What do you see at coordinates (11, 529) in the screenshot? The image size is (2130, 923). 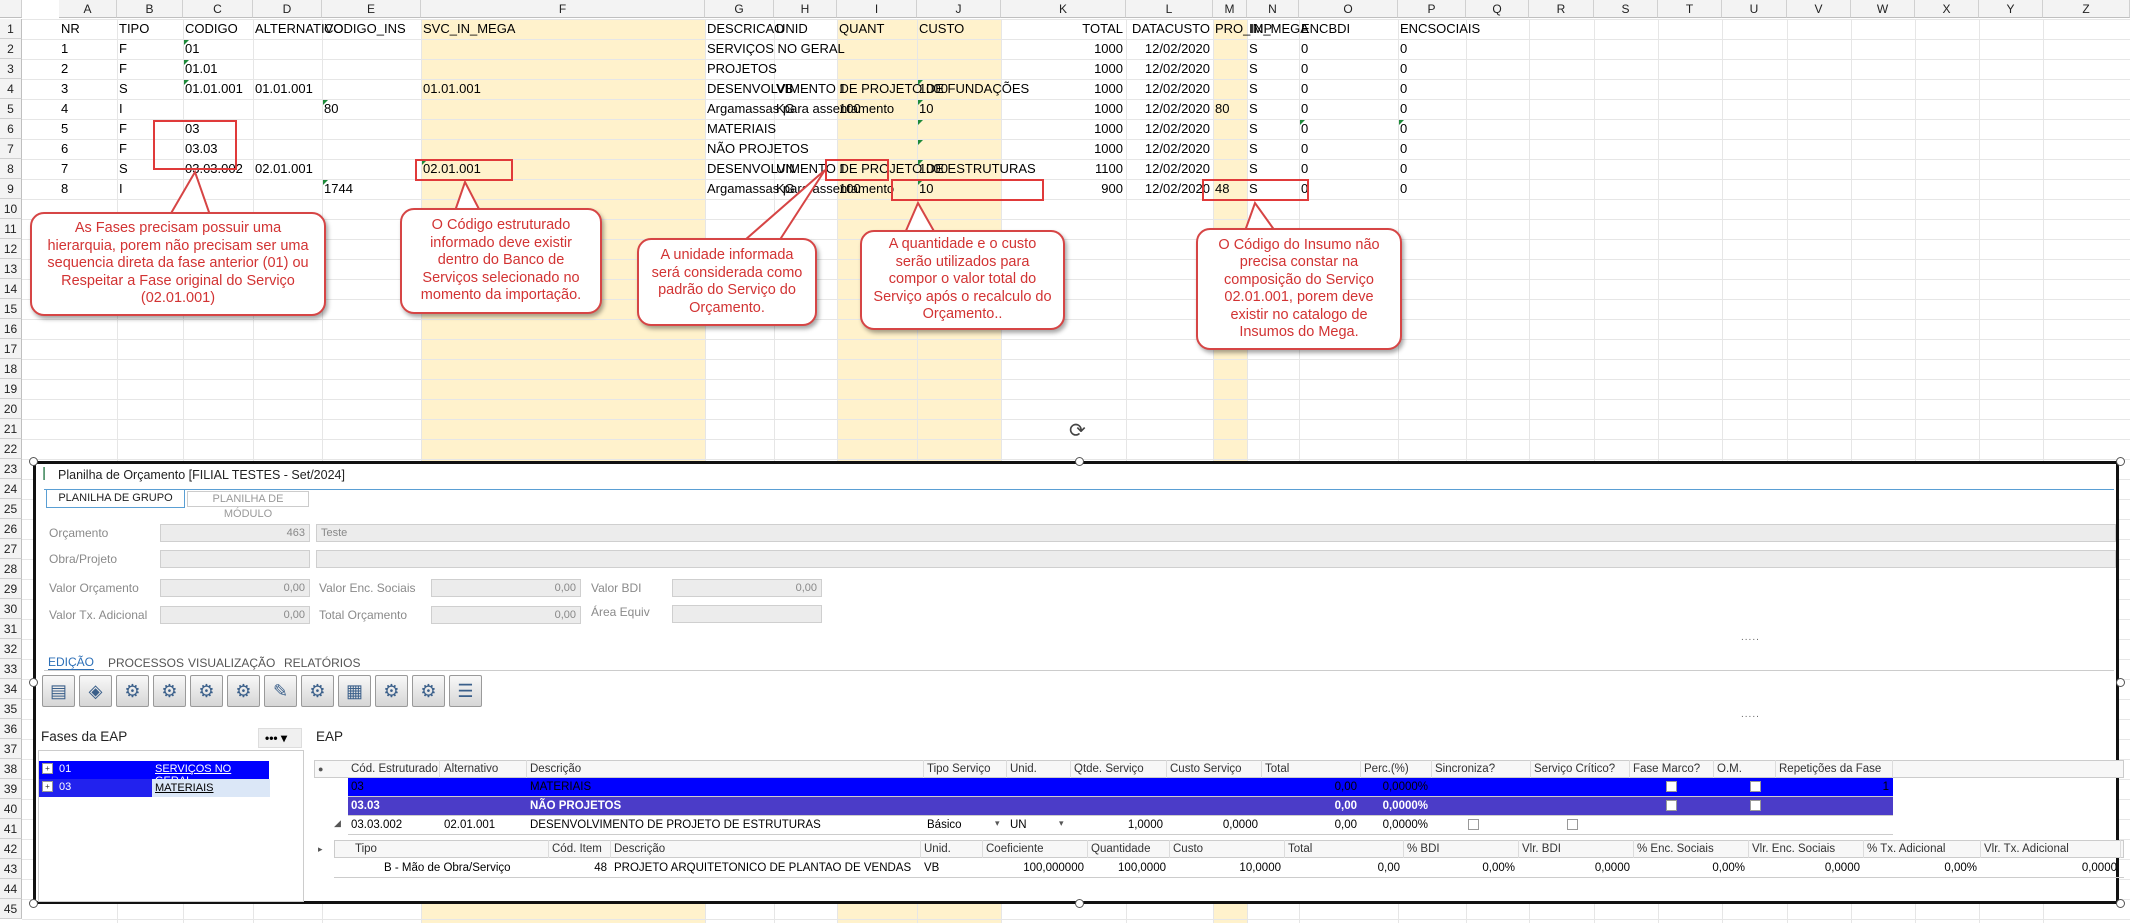 I see `row-header: 26` at bounding box center [11, 529].